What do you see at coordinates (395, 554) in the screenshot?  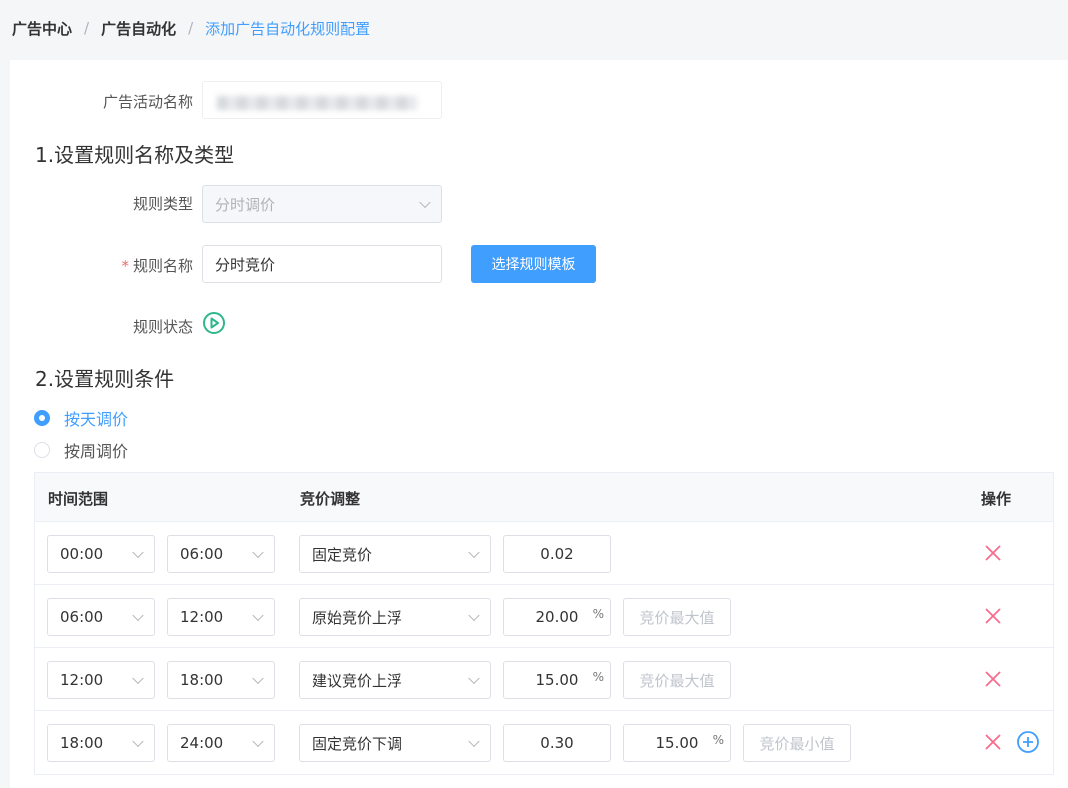 I see `bid-mode-select: 固定竞价` at bounding box center [395, 554].